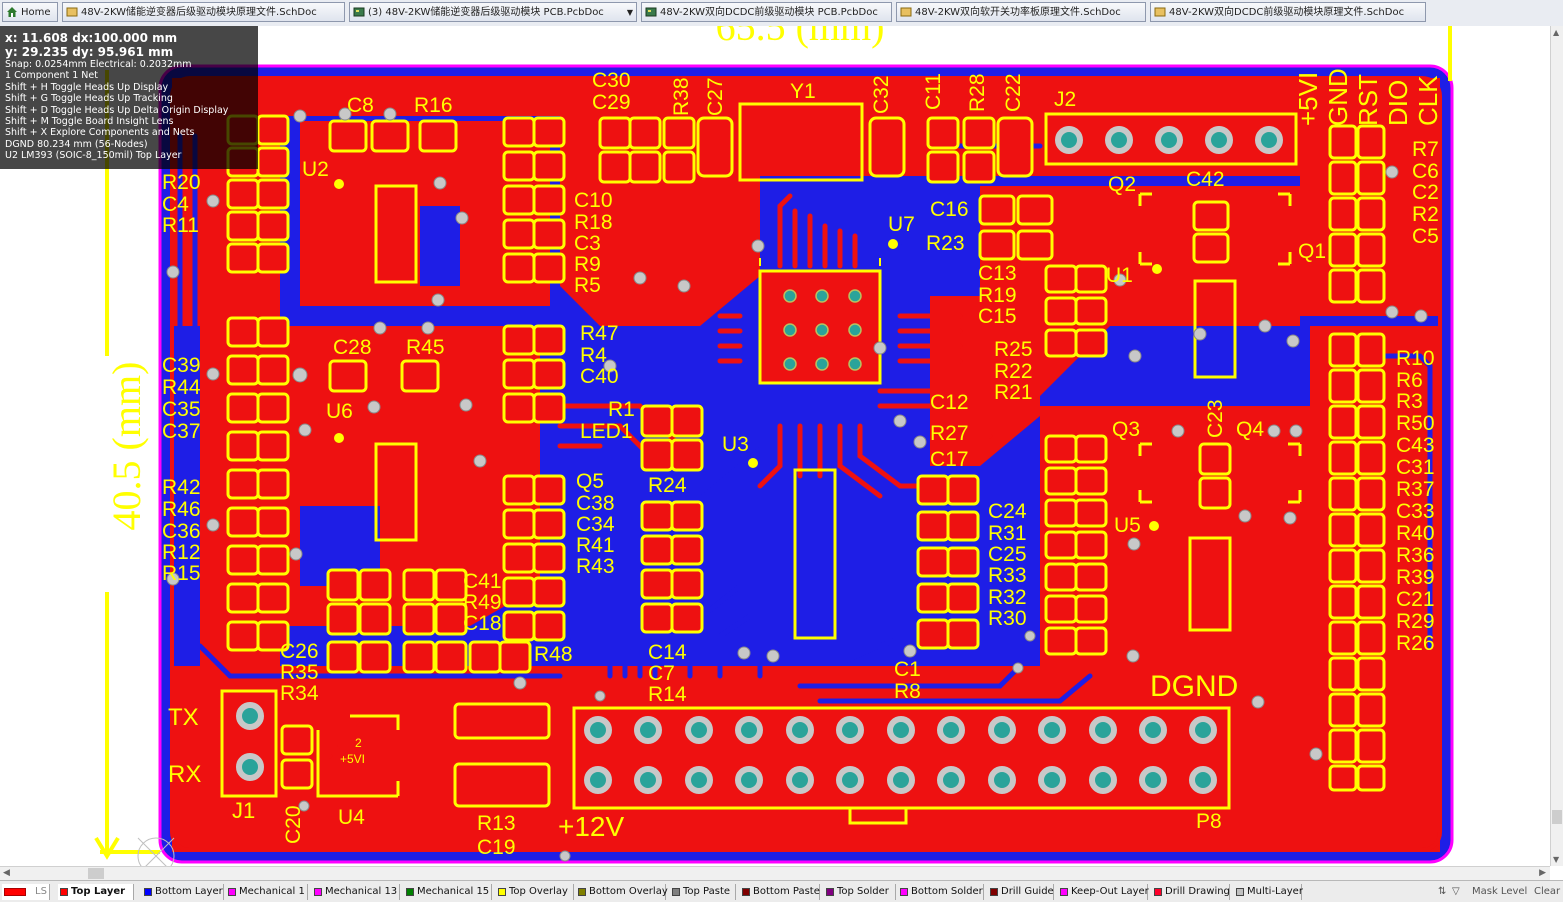 The width and height of the screenshot is (1563, 902). I want to click on designator: R10, so click(1415, 358).